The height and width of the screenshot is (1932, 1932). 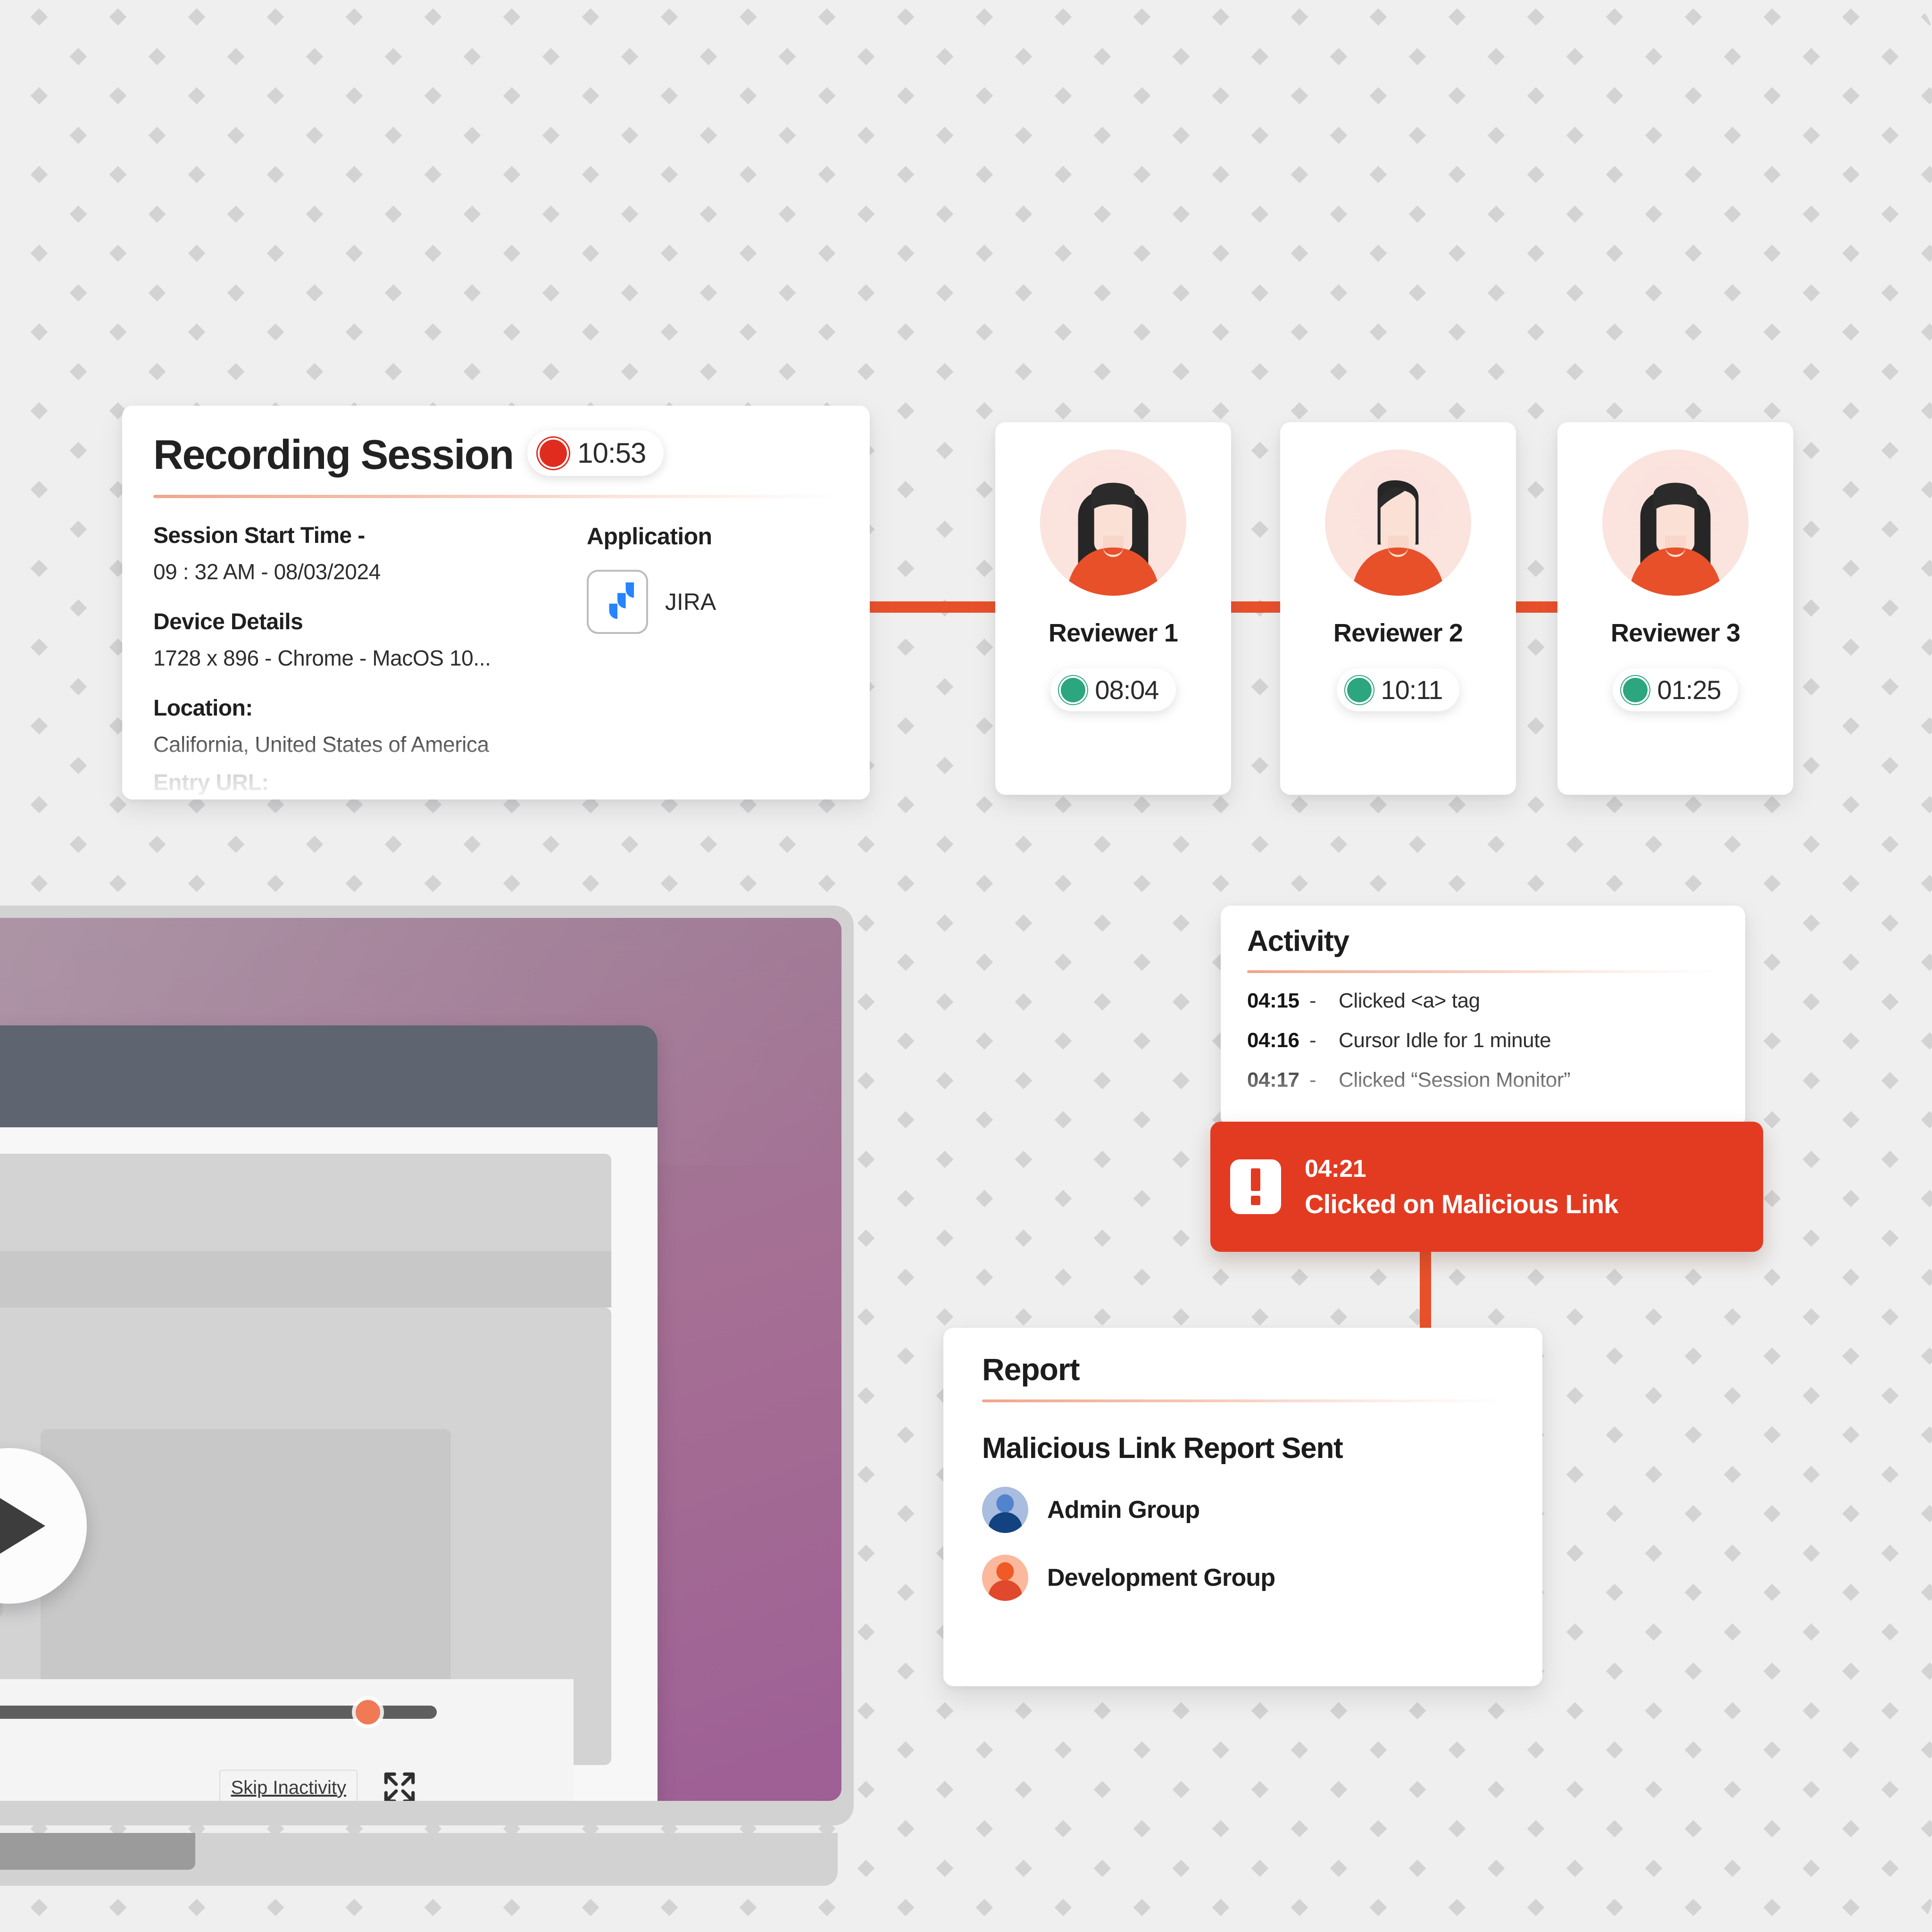 What do you see at coordinates (1398, 609) in the screenshot?
I see `reviewer-card-2: Reviewer 2 10:11` at bounding box center [1398, 609].